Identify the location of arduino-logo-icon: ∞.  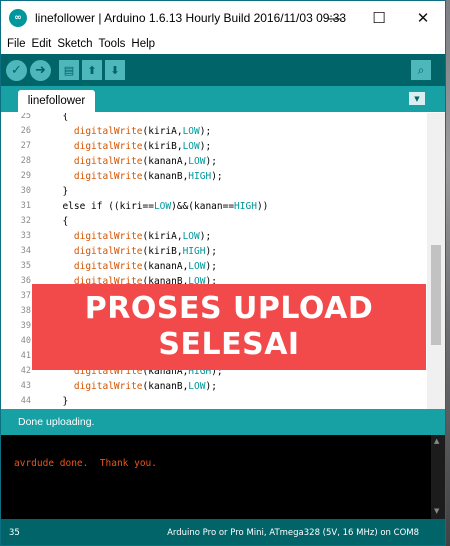
(18, 17).